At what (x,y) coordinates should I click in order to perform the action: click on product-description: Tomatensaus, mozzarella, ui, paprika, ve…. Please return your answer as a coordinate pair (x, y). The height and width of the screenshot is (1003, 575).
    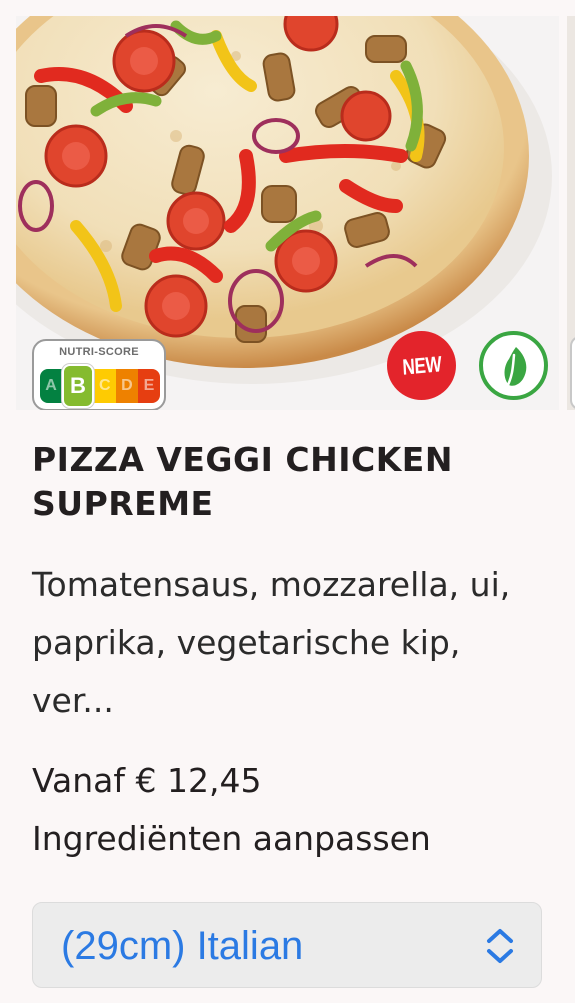
    Looking at the image, I should click on (271, 642).